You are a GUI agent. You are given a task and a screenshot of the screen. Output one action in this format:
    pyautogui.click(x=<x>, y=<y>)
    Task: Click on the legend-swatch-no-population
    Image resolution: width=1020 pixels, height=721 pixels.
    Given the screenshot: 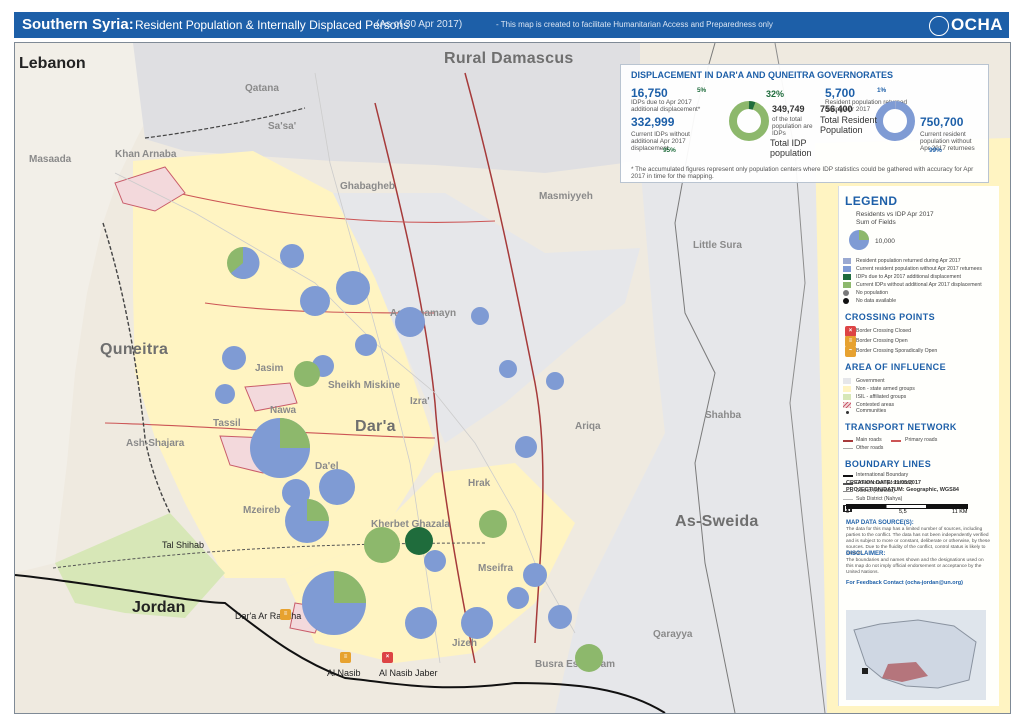 What is the action you would take?
    pyautogui.click(x=846, y=293)
    